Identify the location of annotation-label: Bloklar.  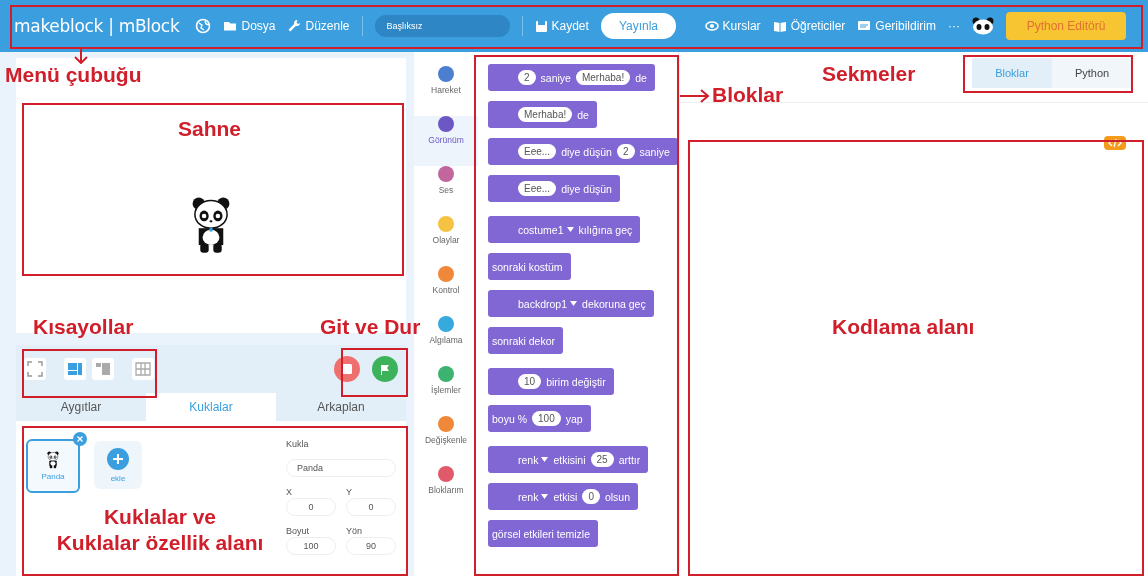
(748, 95).